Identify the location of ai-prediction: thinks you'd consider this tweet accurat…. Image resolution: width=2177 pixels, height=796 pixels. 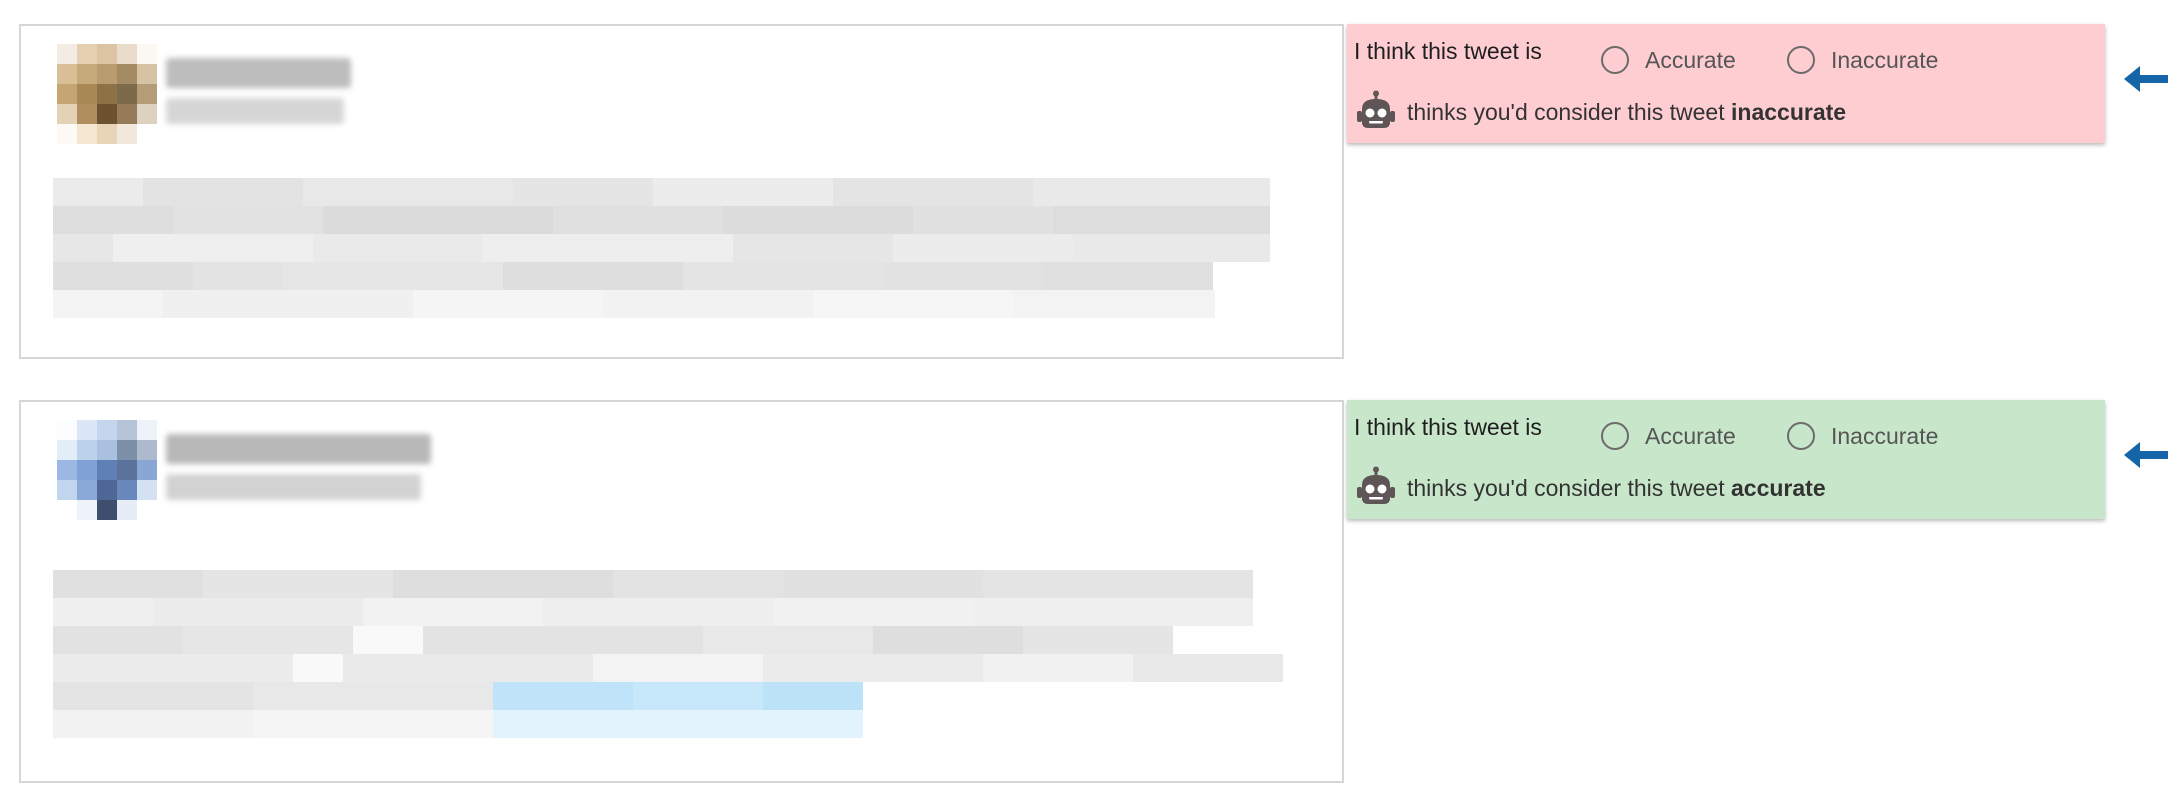
(1590, 488).